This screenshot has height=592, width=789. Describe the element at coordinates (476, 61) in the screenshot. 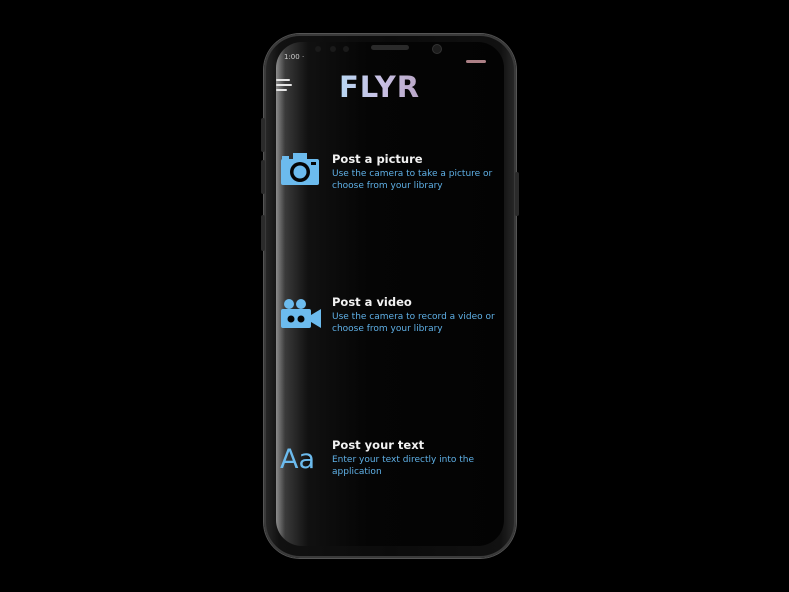

I see `status-battery` at that location.